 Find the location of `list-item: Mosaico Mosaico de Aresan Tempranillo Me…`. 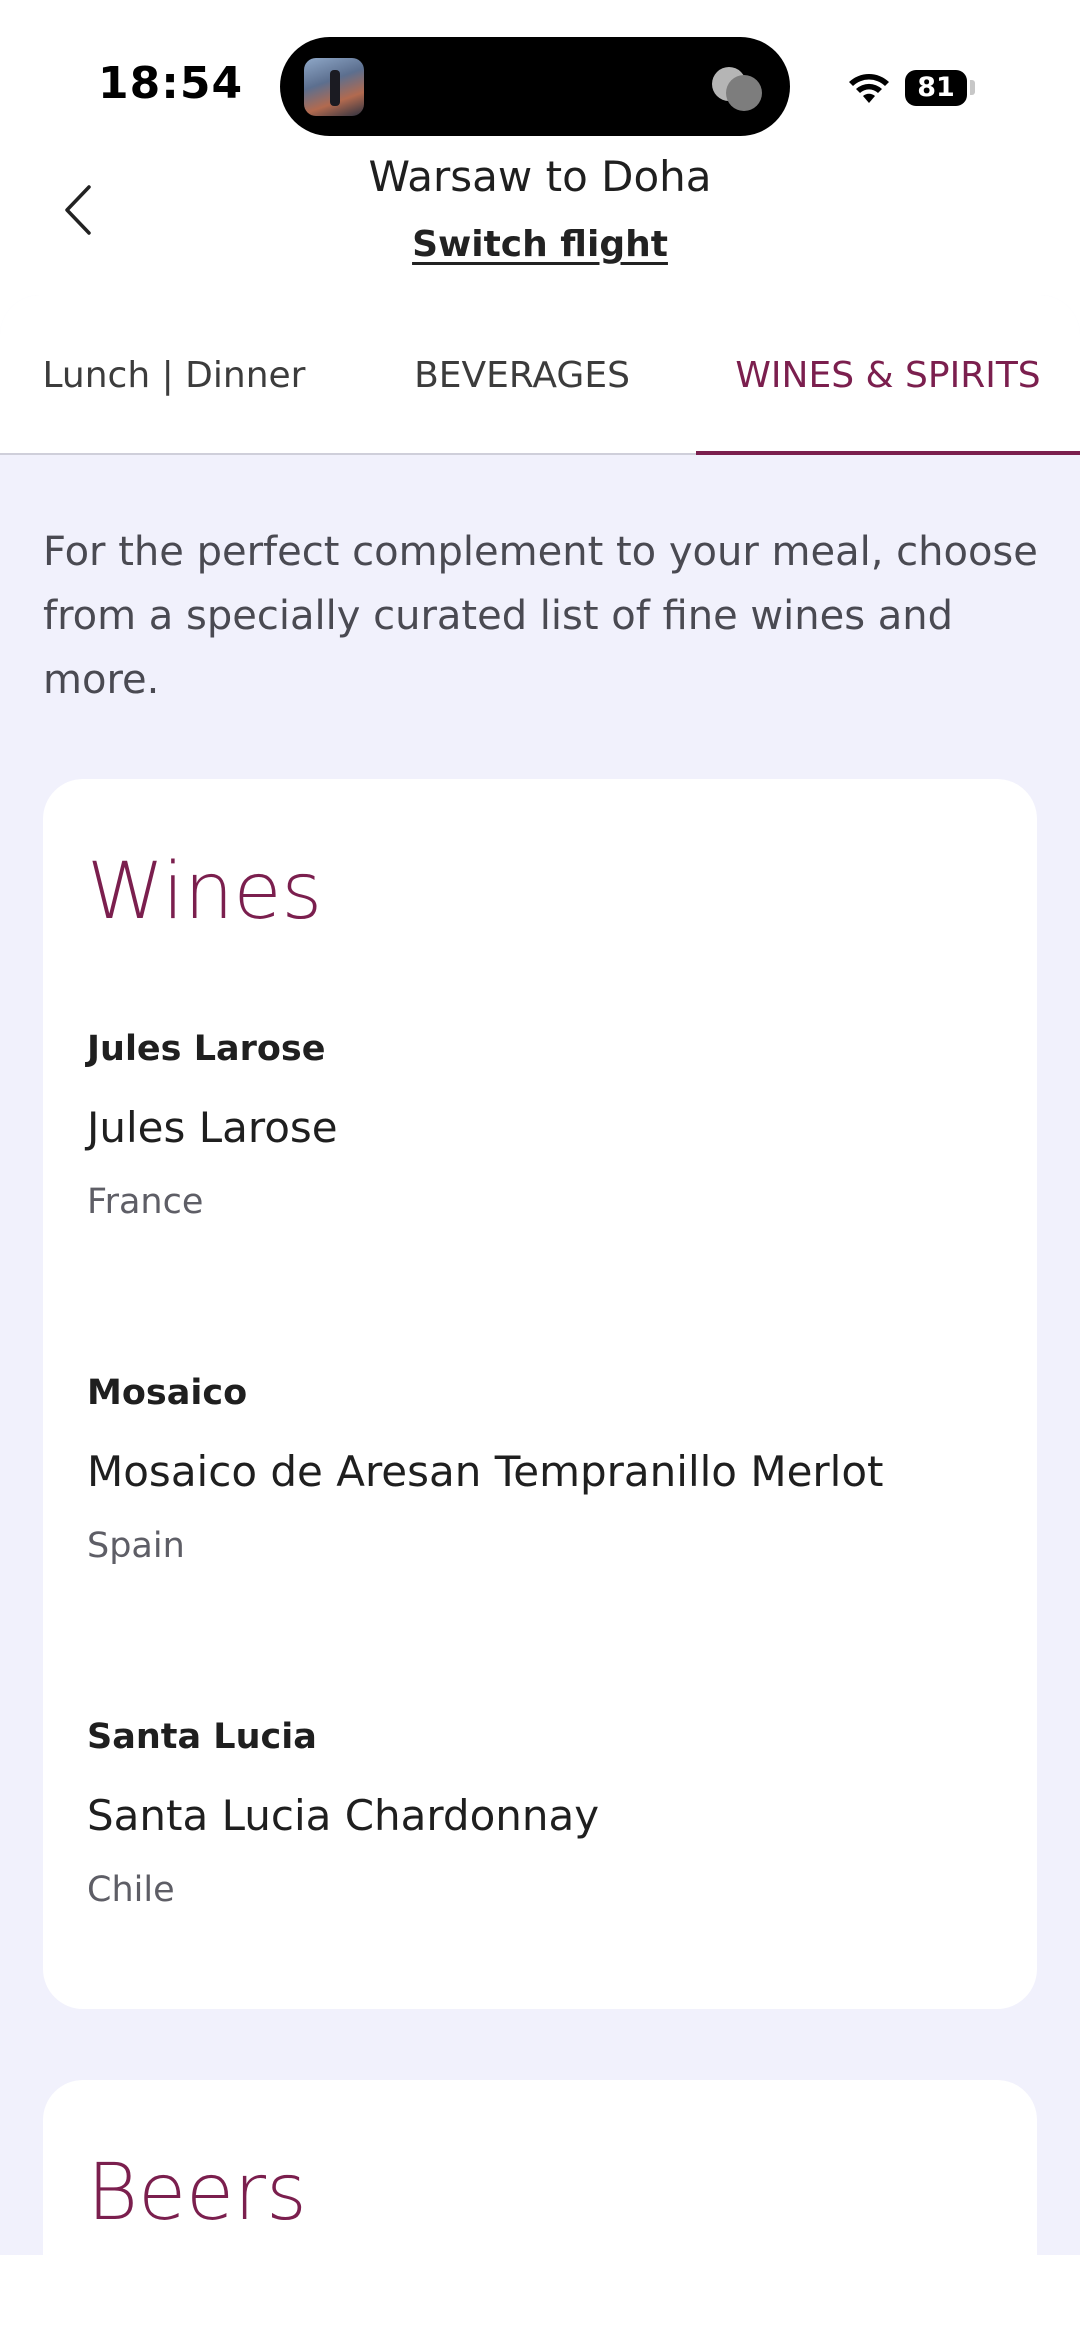

list-item: Mosaico Mosaico de Aresan Tempranillo Me… is located at coordinates (537, 1469).